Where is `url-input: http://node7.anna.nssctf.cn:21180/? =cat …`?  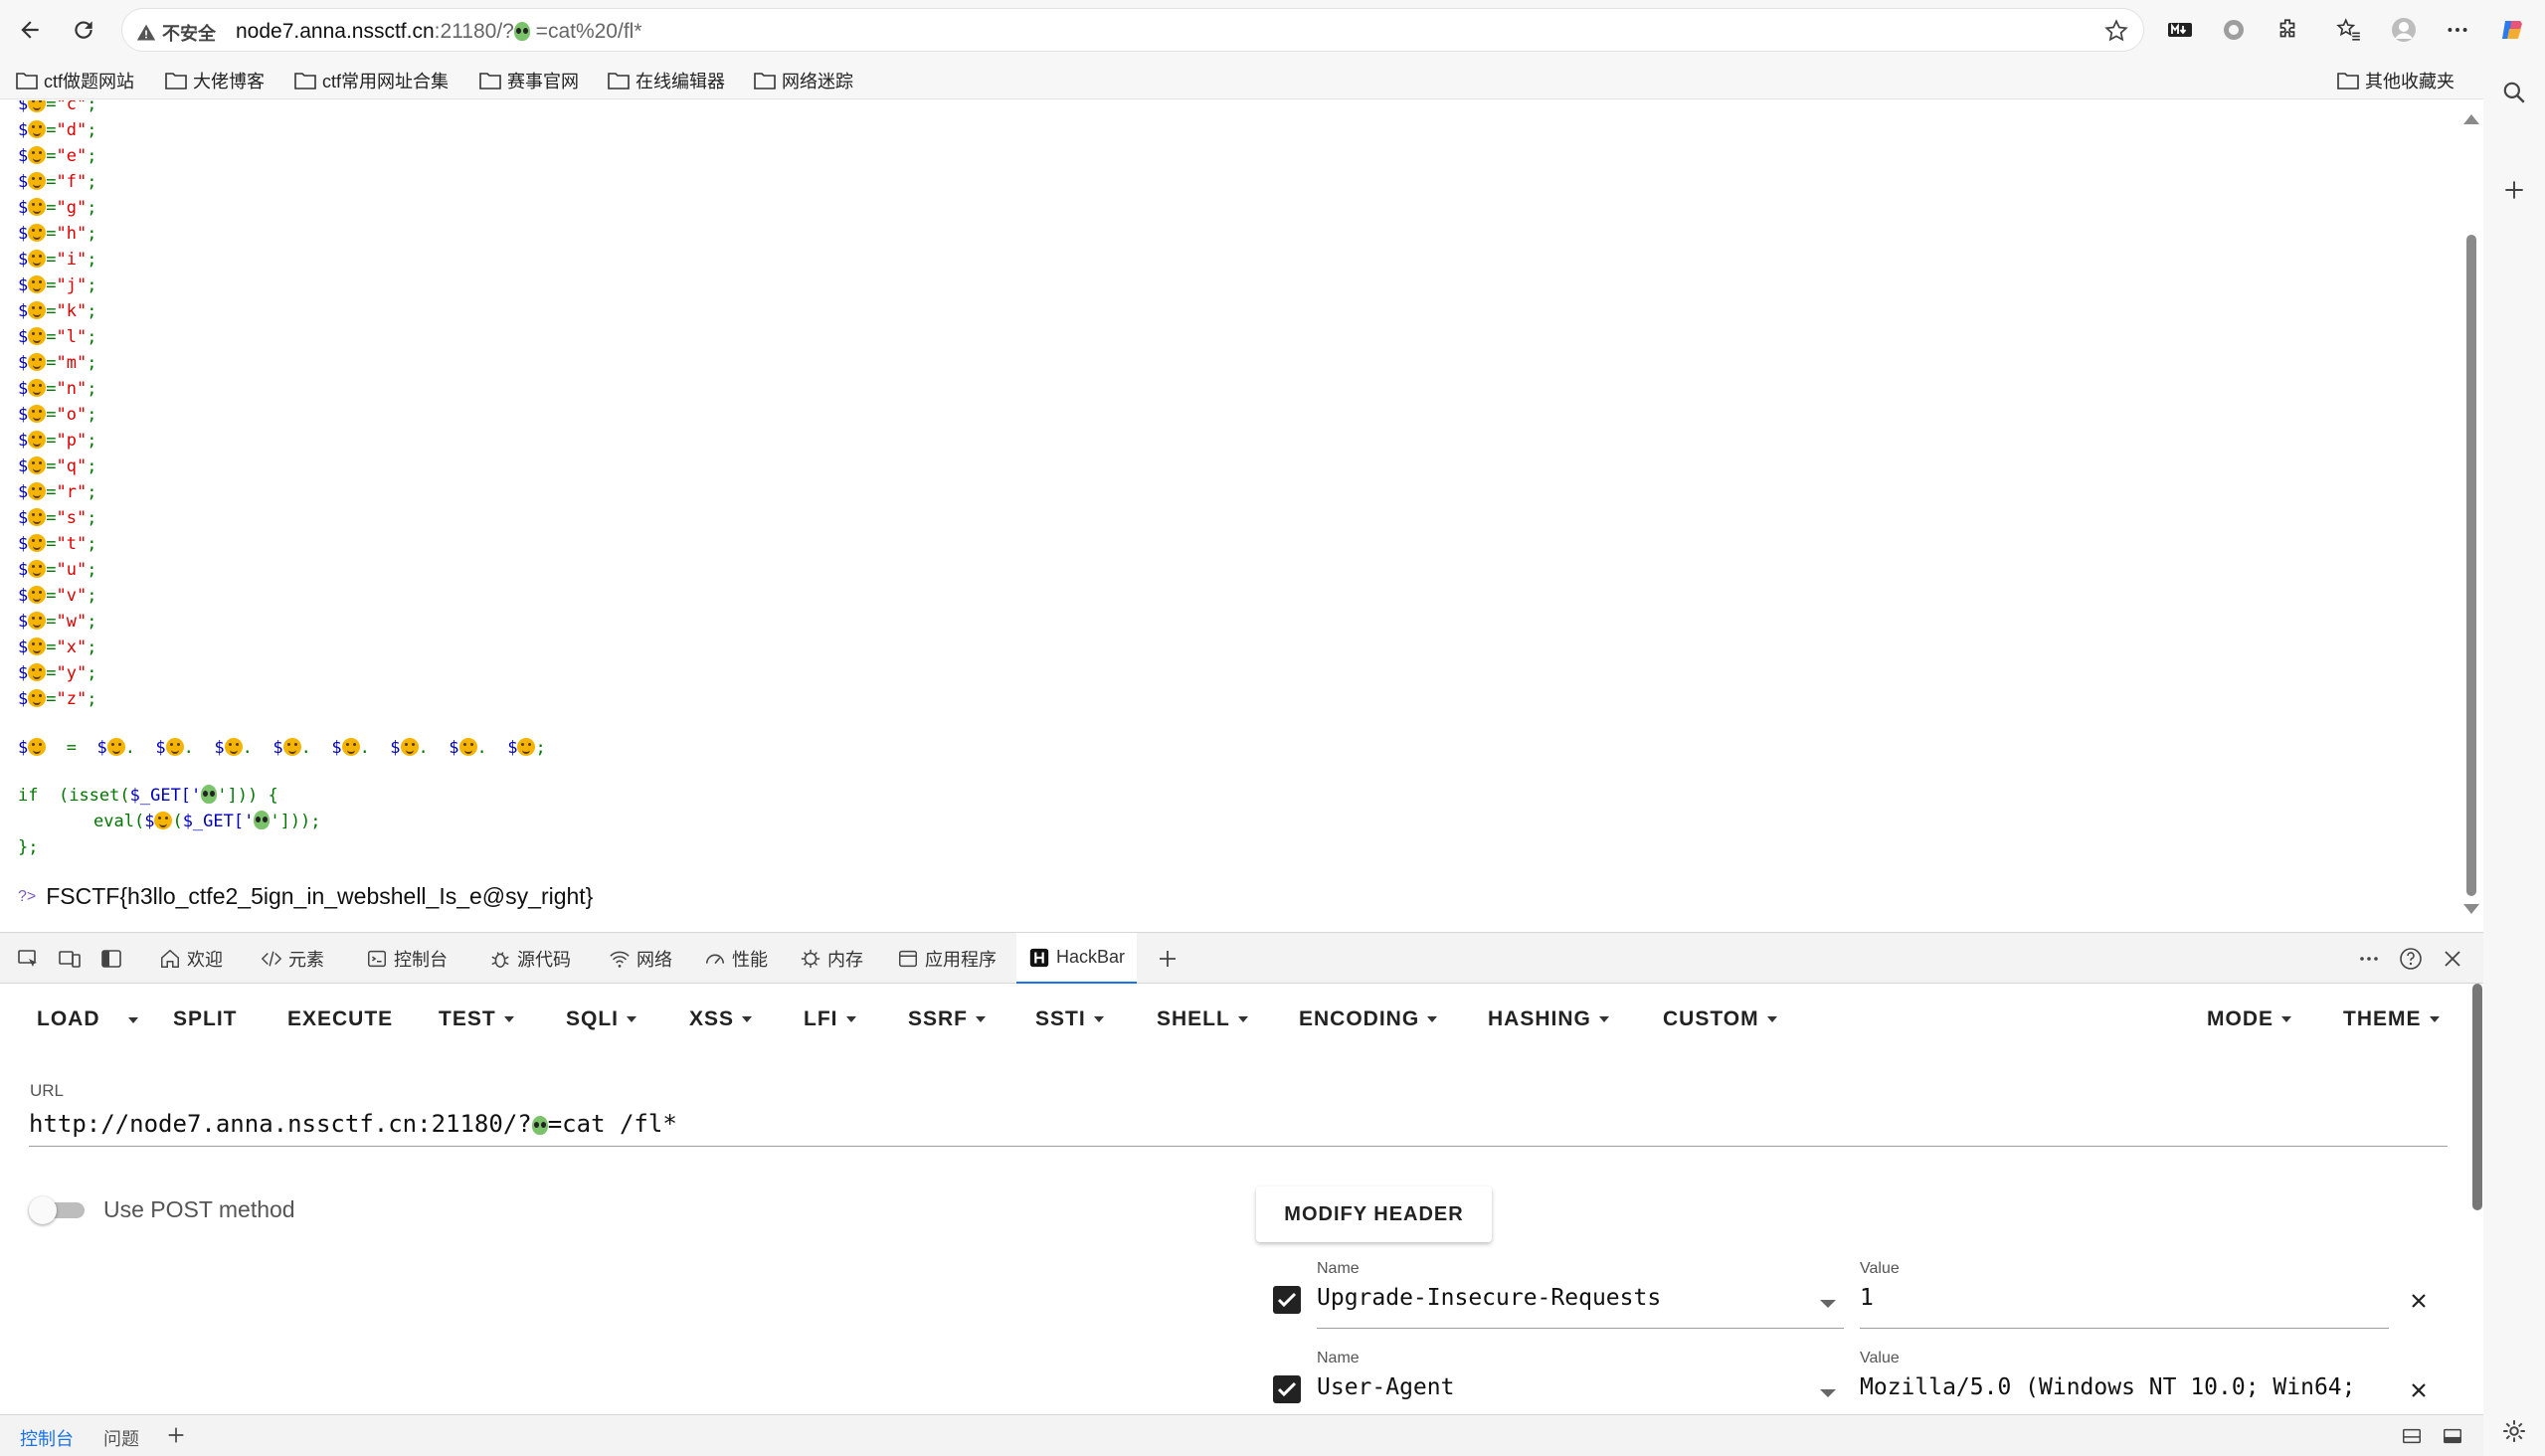 url-input: http://node7.anna.nssctf.cn:21180/? =cat … is located at coordinates (353, 1124).